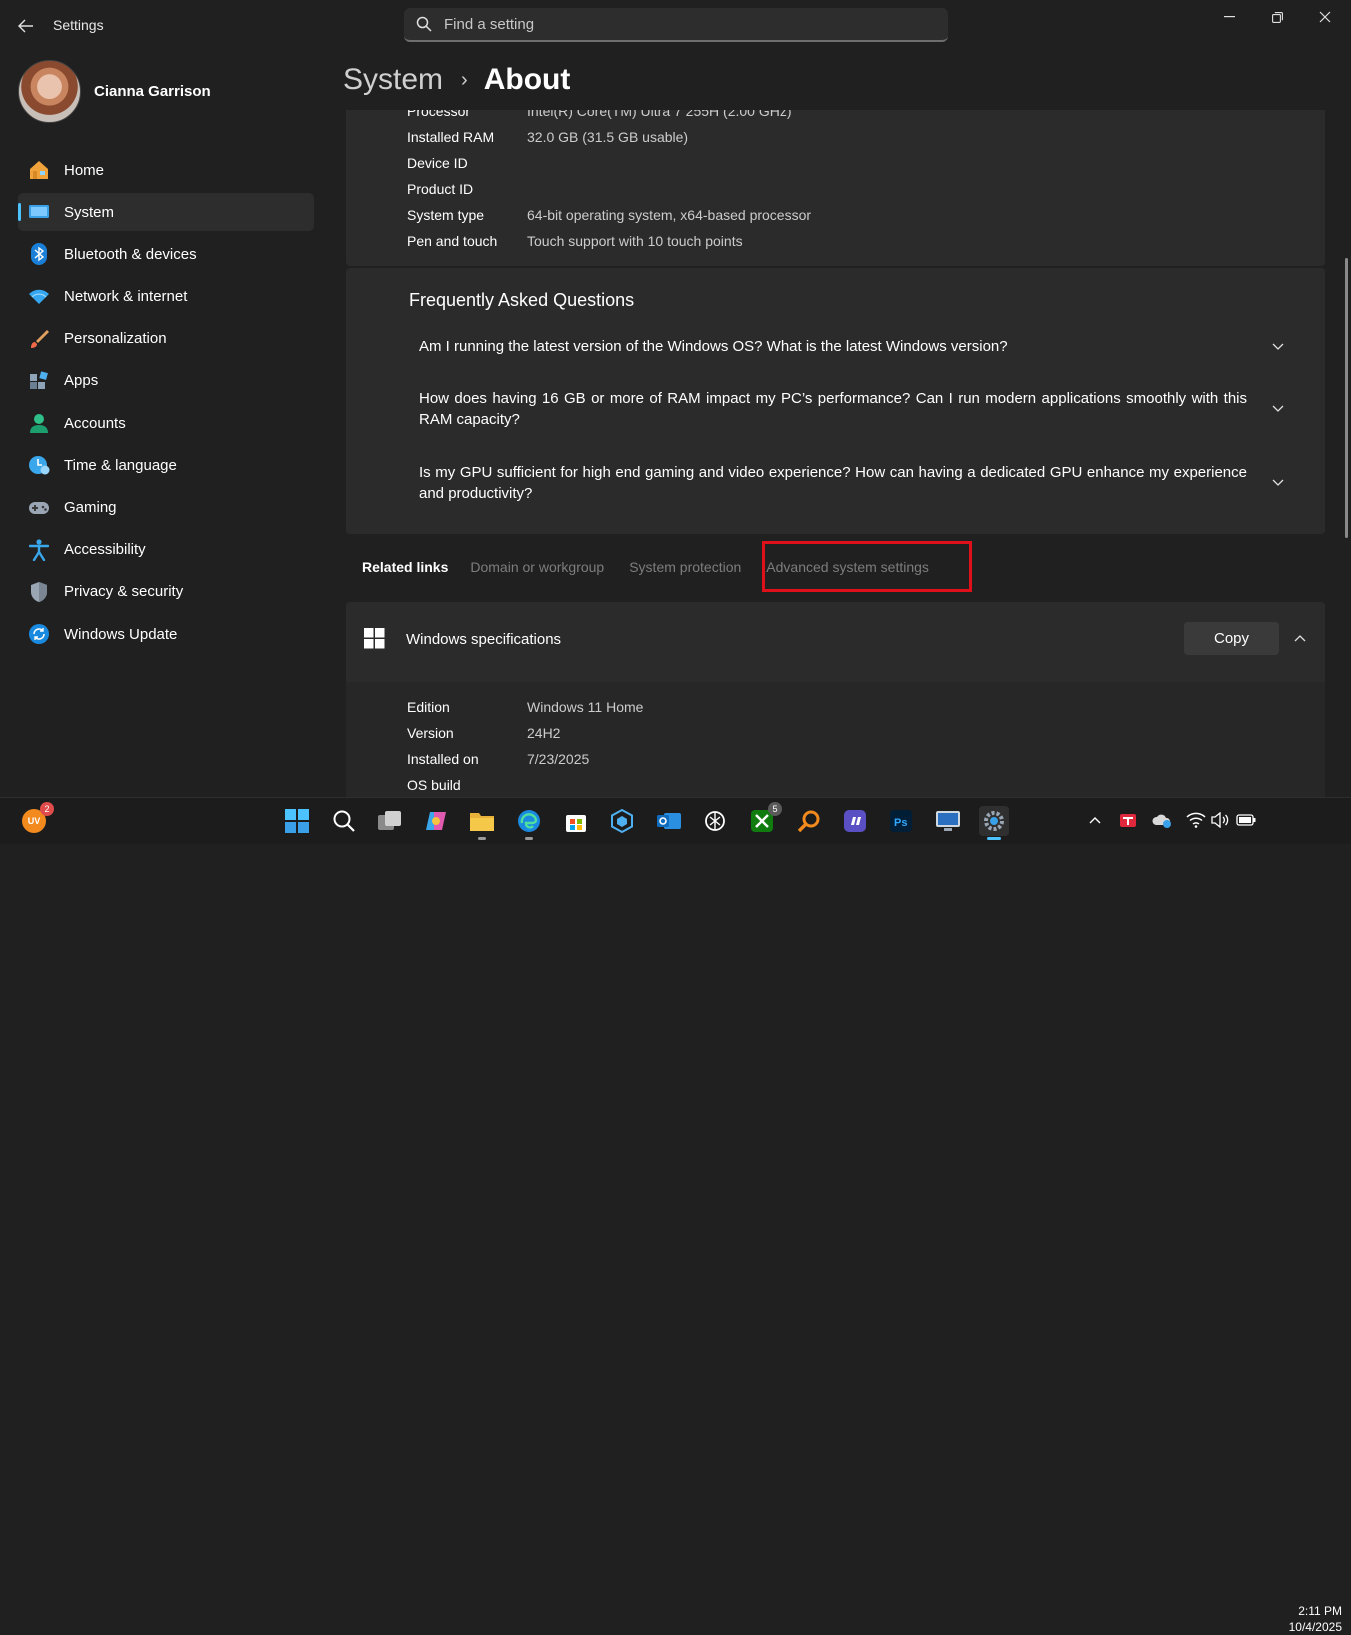  Describe the element at coordinates (166, 423) in the screenshot. I see `sidebar-item-accounts: Accounts` at that location.